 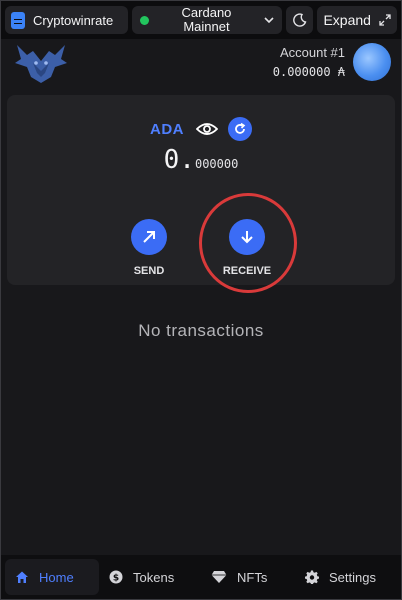 I want to click on account-balance: 0.000000 ₳, so click(x=308, y=72).